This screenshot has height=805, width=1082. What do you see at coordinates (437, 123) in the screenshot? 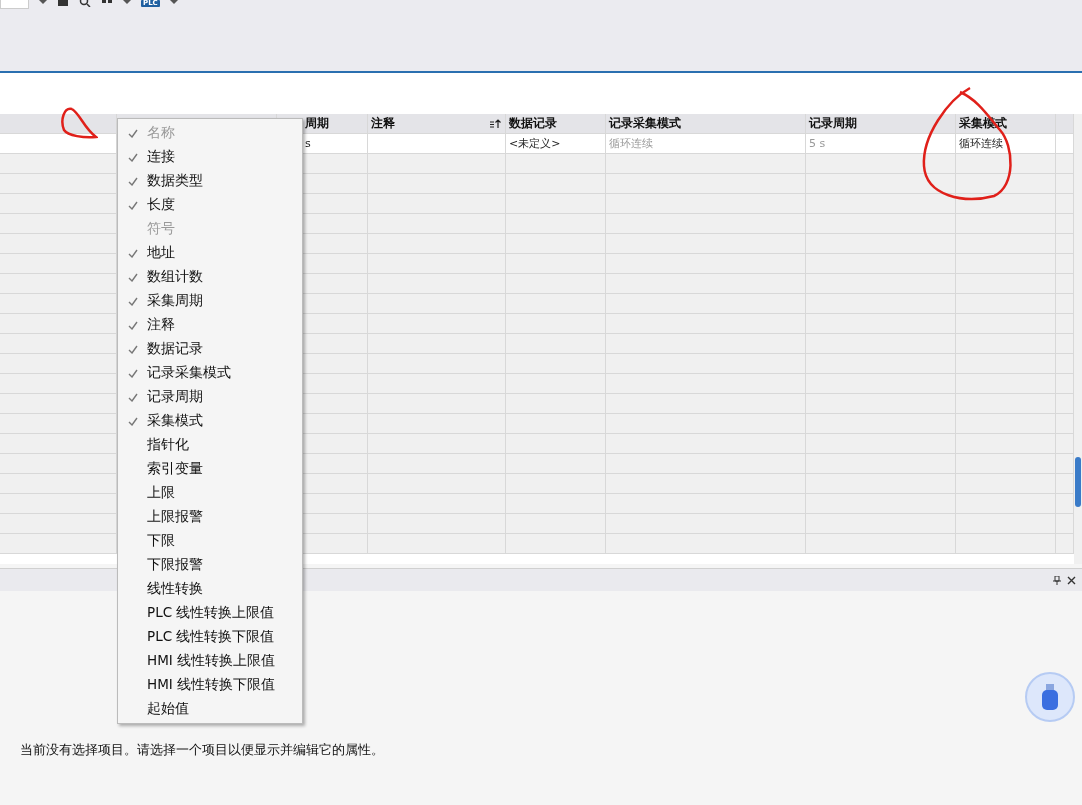
I see `column-header: 注释` at bounding box center [437, 123].